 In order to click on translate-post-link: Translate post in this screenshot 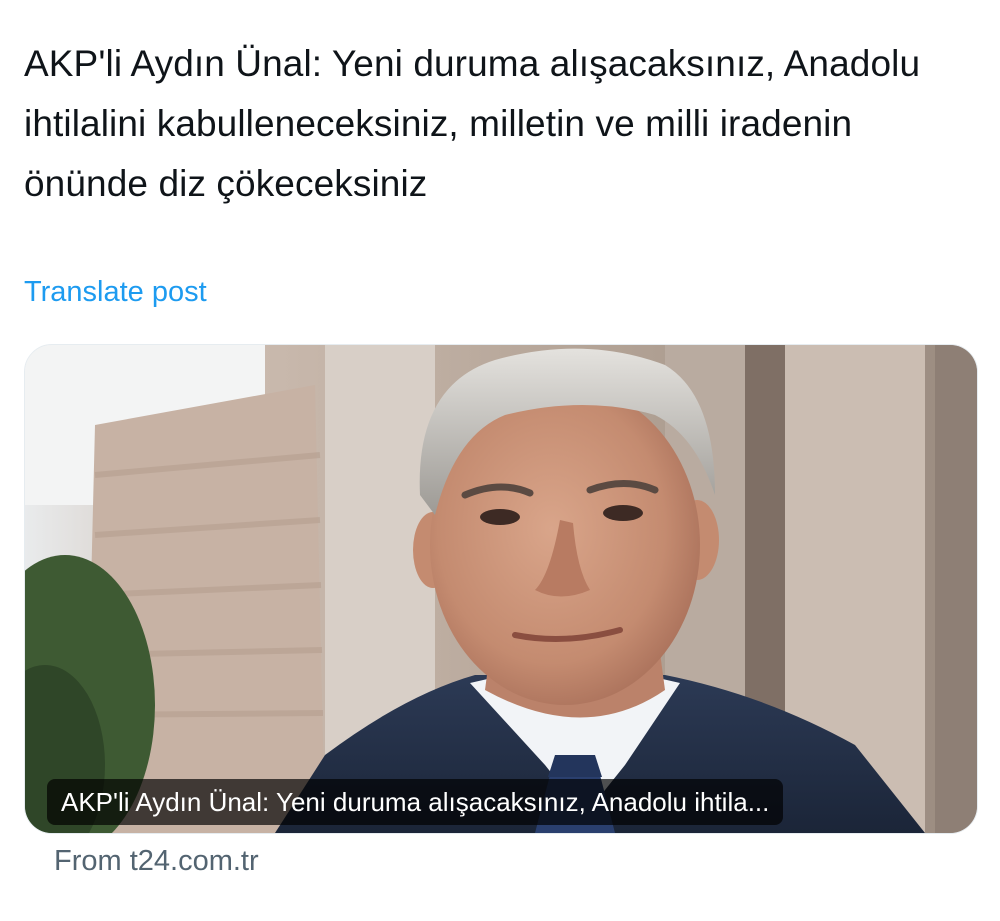, I will do `click(115, 292)`.